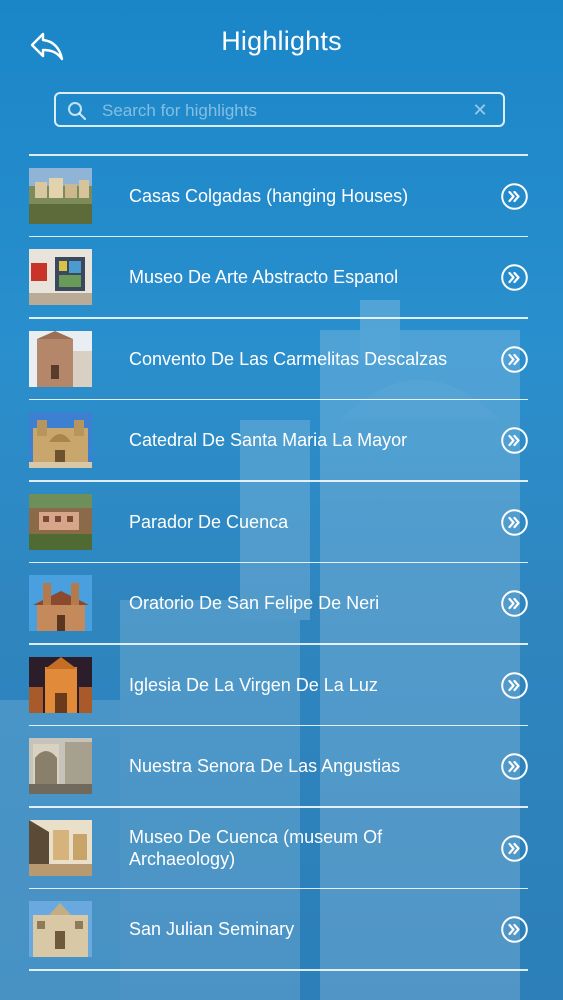 The height and width of the screenshot is (1000, 563). I want to click on list-item: Museo De Arte Abstracto Espanol, so click(278, 277).